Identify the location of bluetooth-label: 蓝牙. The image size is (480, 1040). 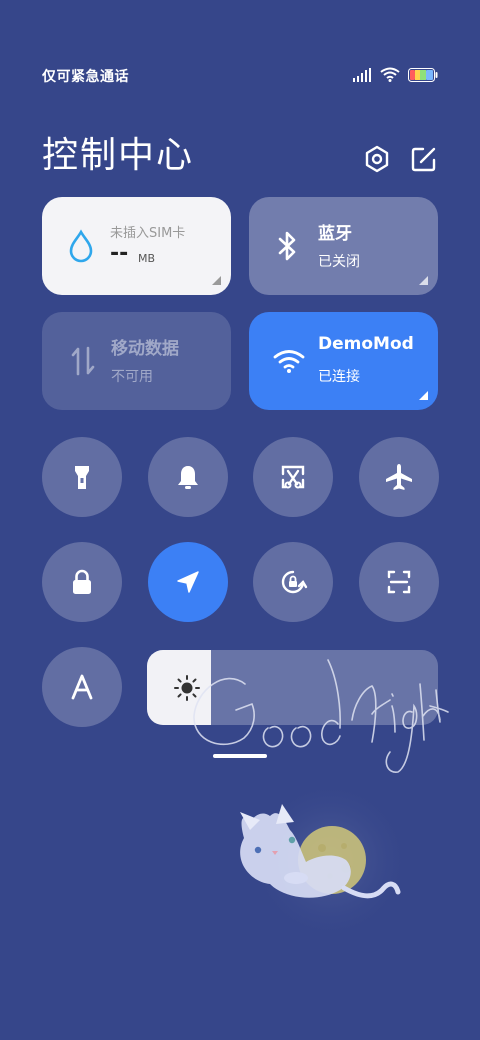
(335, 234).